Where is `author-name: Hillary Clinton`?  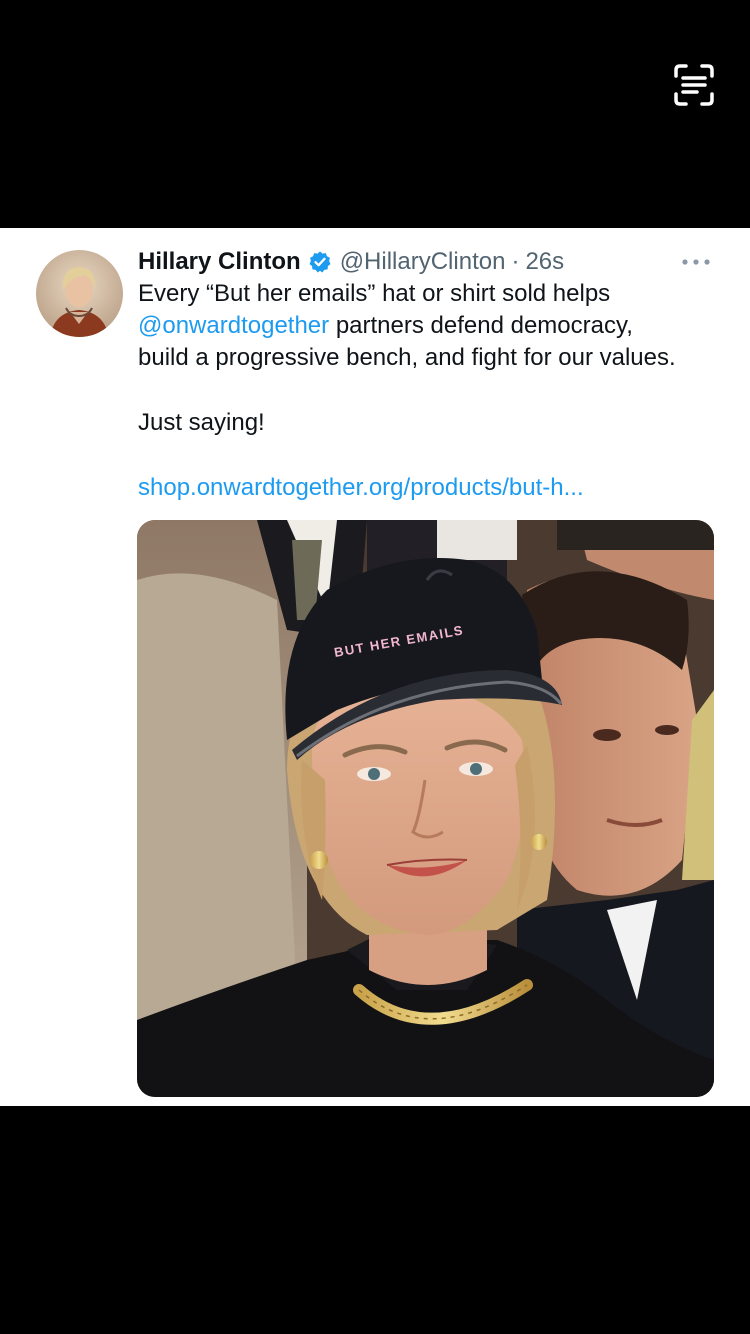 author-name: Hillary Clinton is located at coordinates (219, 262).